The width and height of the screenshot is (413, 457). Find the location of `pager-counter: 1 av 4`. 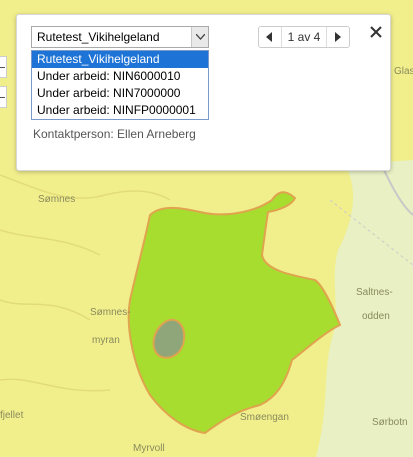

pager-counter: 1 av 4 is located at coordinates (304, 37).